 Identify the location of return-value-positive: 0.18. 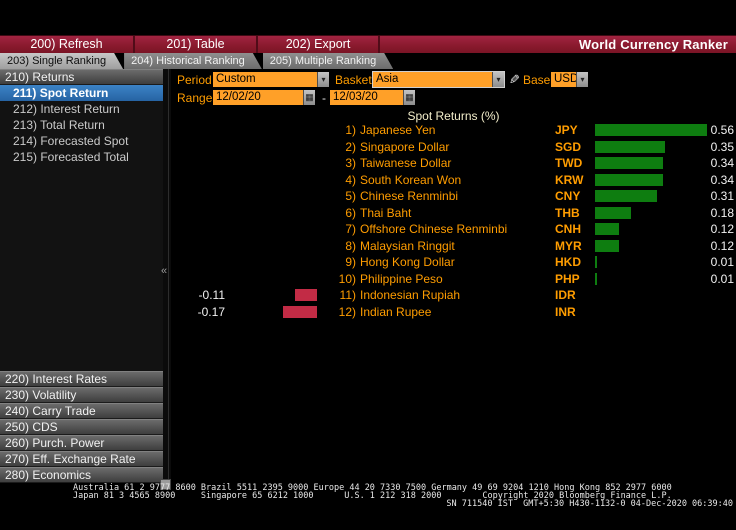
(722, 212).